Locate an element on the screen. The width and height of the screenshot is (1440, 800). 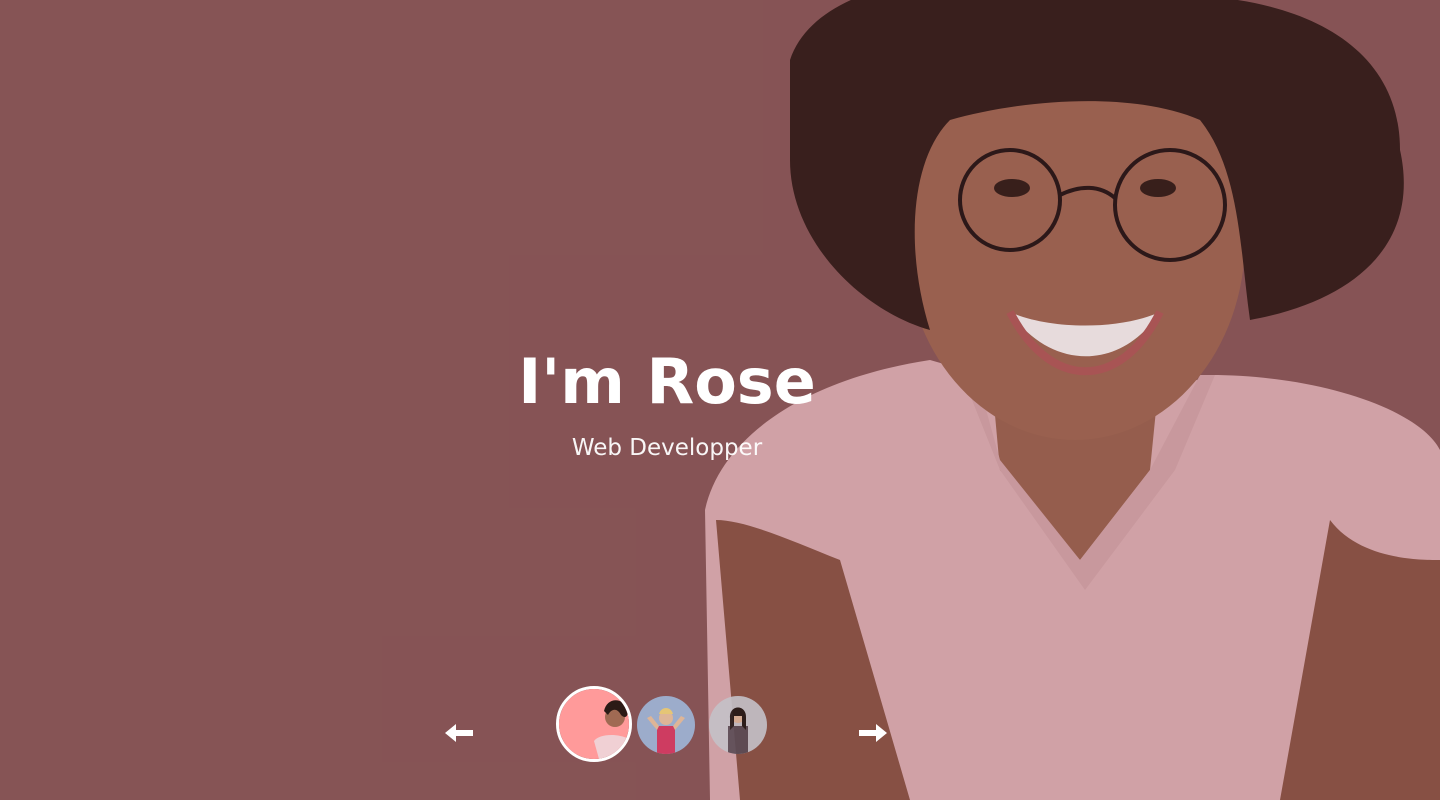
second-person-thumbnail-image is located at coordinates (666, 725).